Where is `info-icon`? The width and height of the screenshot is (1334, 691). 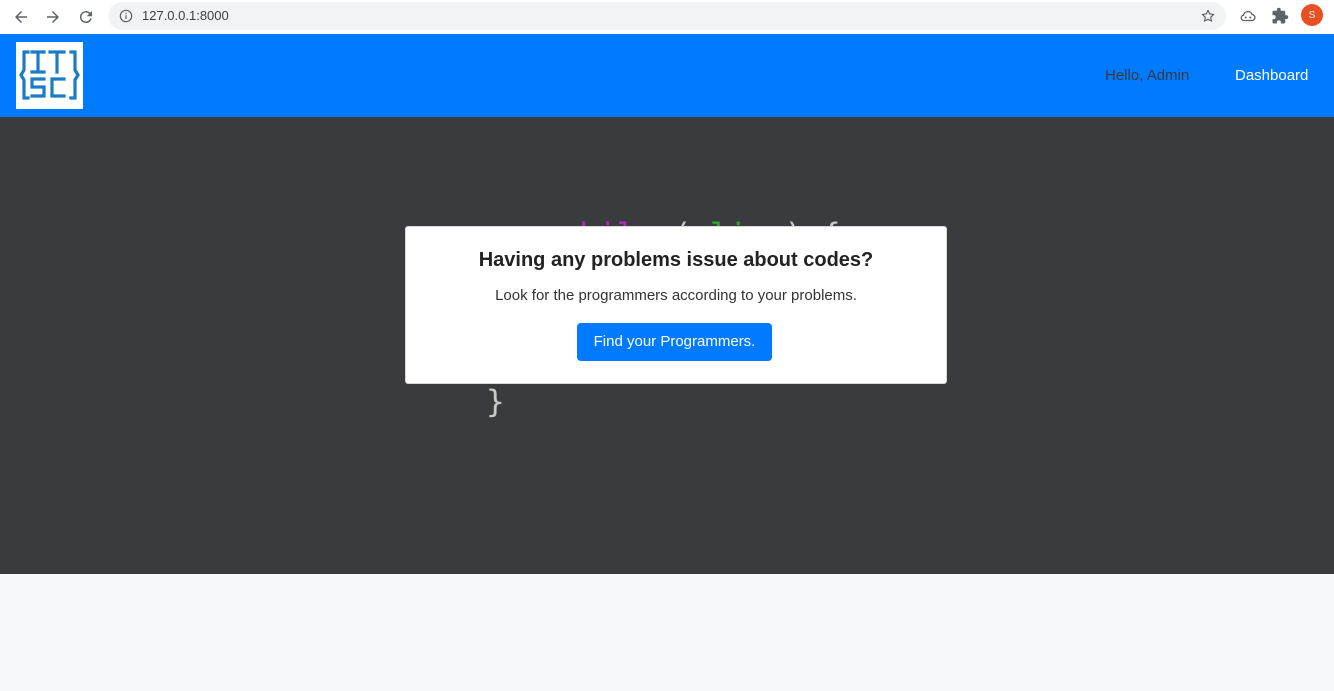 info-icon is located at coordinates (126, 16).